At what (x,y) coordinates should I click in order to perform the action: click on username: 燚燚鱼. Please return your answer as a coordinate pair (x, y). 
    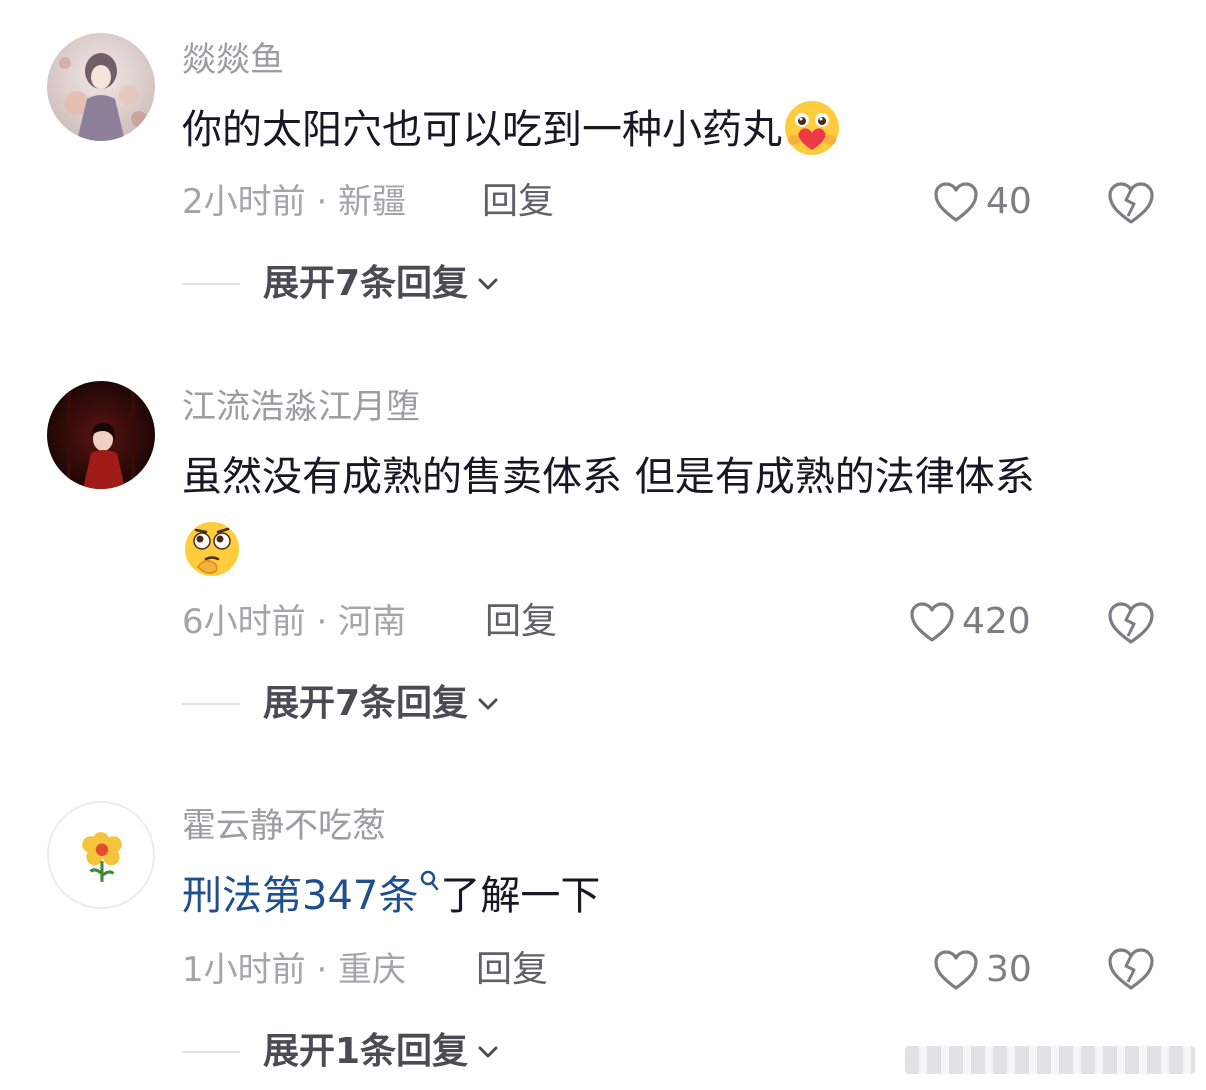
    Looking at the image, I should click on (233, 60).